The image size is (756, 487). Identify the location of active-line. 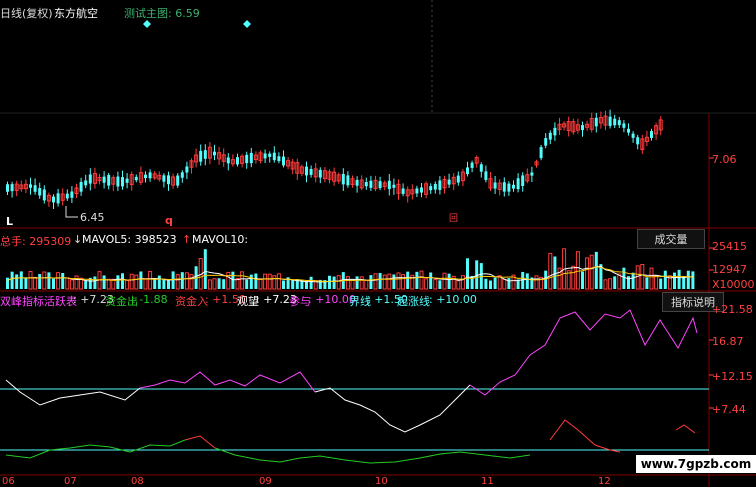
(583, 352).